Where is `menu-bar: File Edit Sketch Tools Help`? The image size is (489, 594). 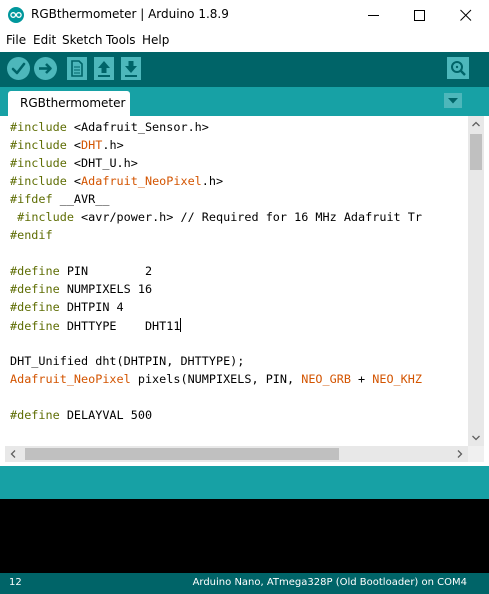 menu-bar: File Edit Sketch Tools Help is located at coordinates (244, 41).